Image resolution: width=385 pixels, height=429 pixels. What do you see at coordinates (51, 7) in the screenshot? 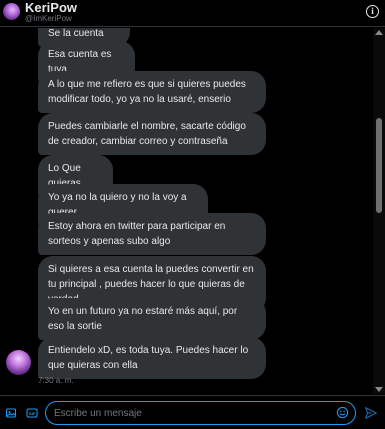
I see `conversation-name: KeriPow` at bounding box center [51, 7].